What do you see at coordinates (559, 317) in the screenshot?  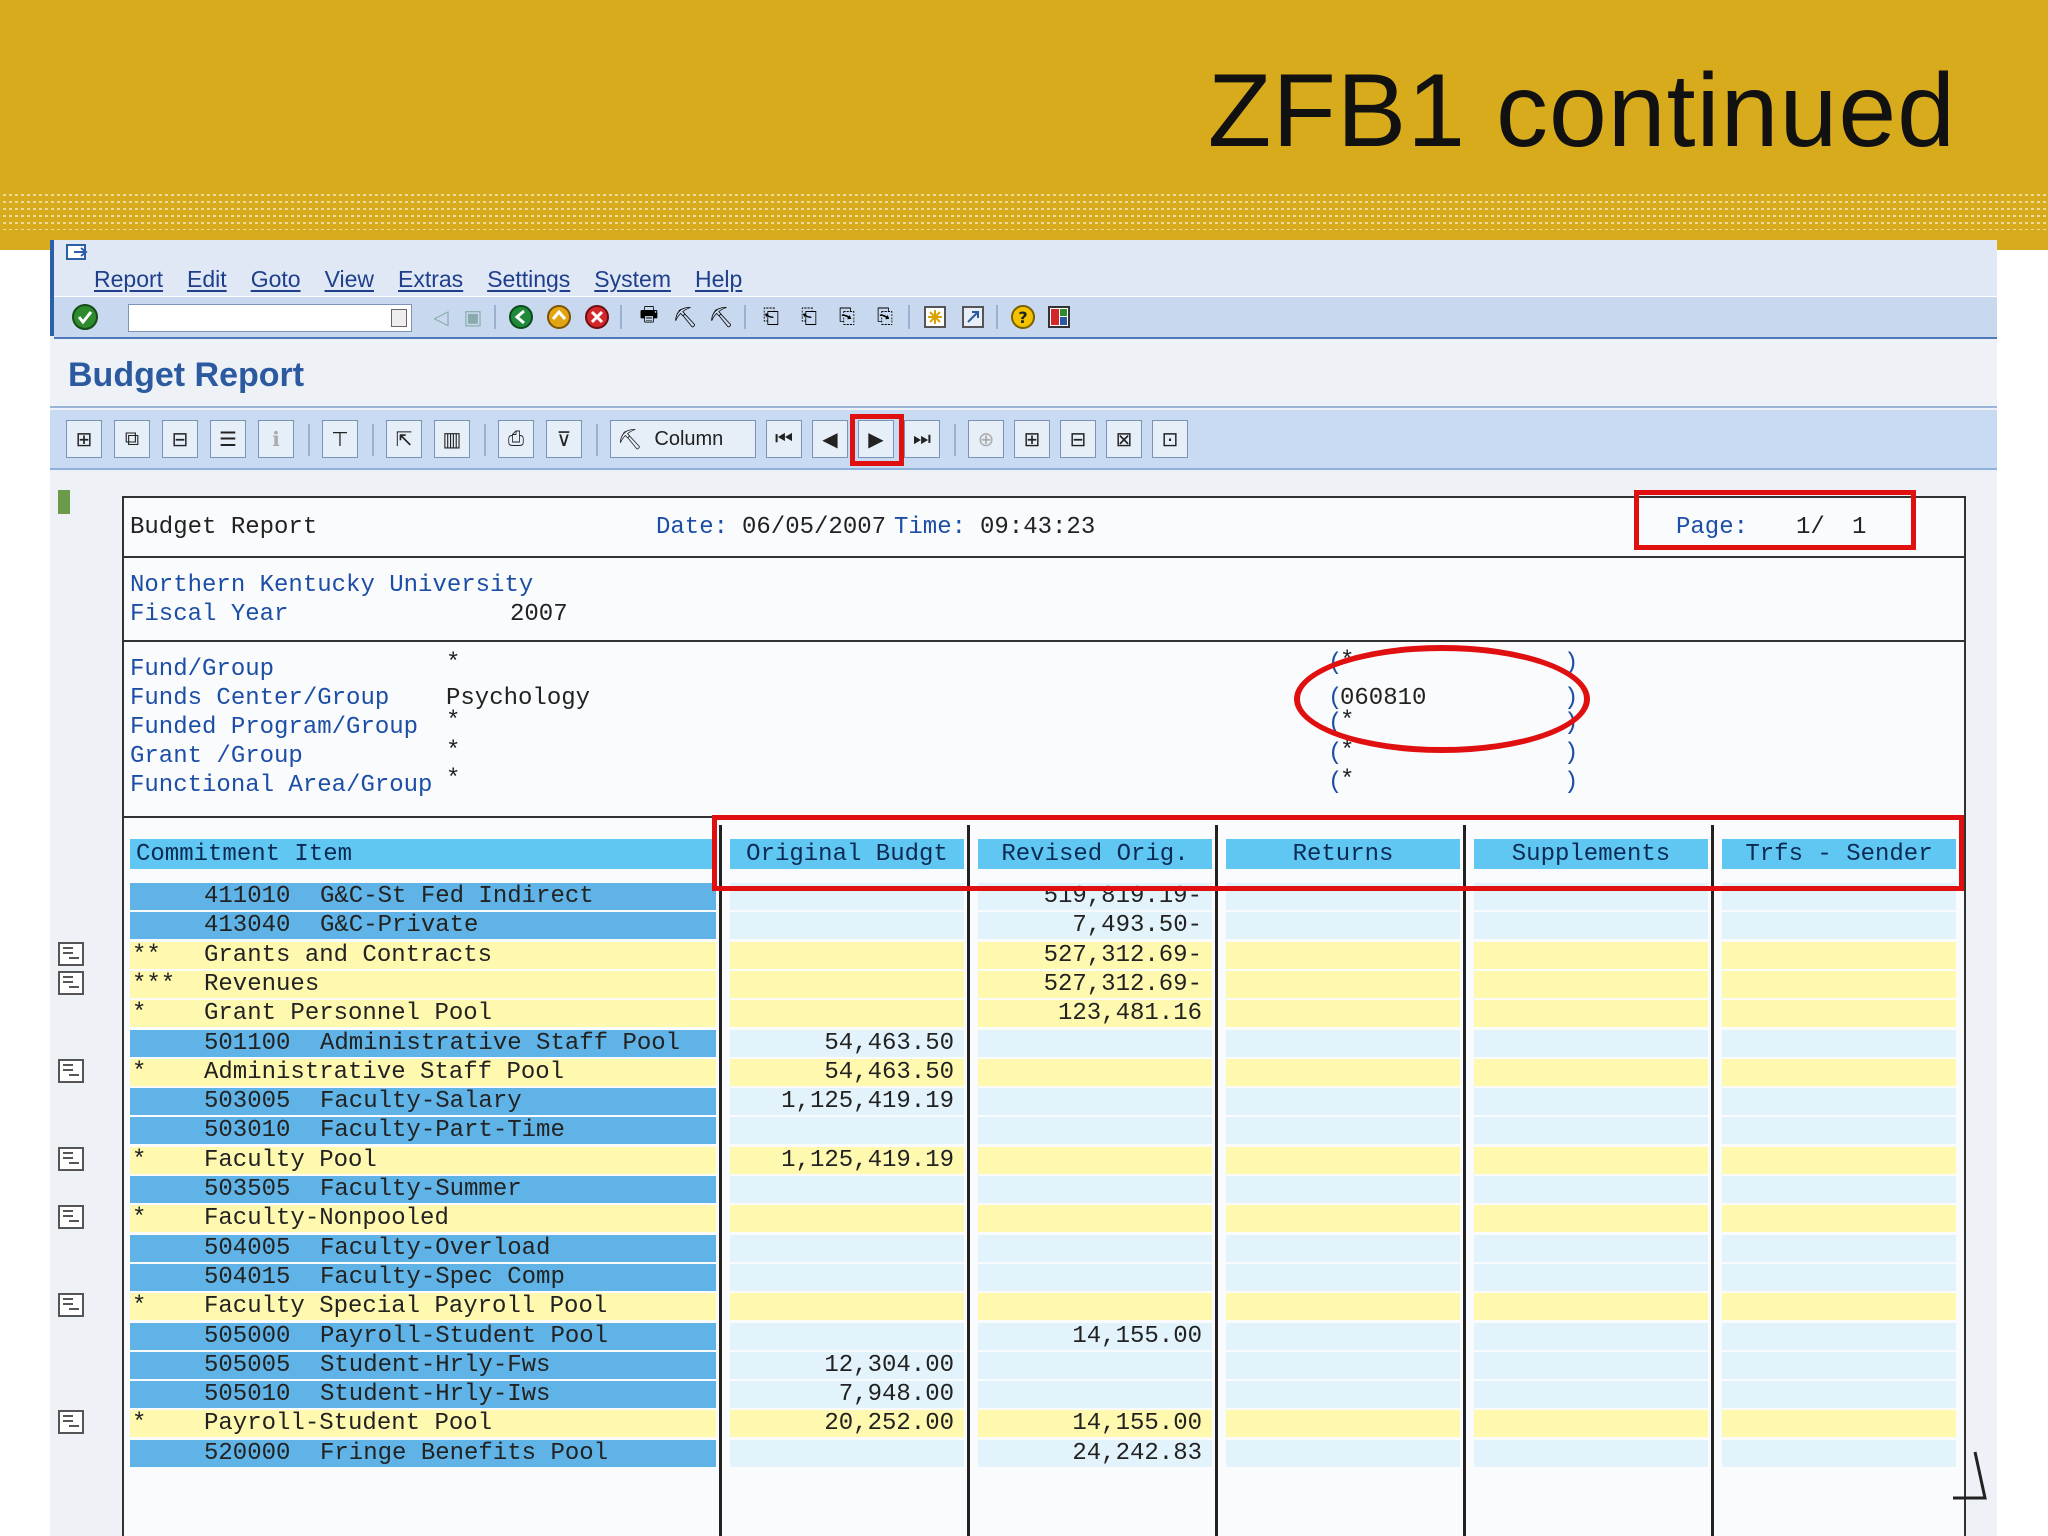 I see `exit-icon` at bounding box center [559, 317].